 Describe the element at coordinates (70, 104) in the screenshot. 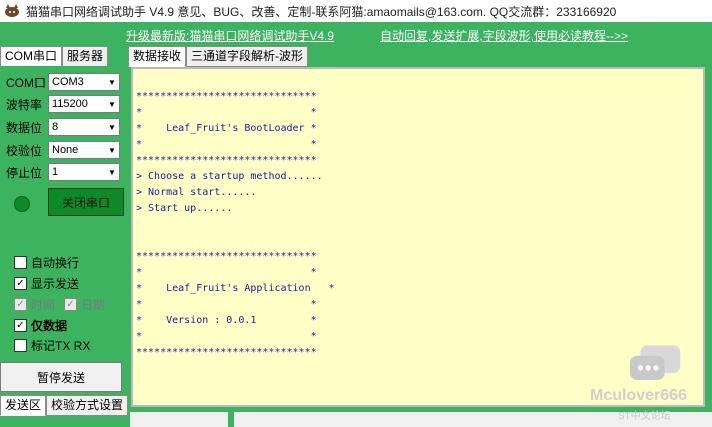

I see `baud-rate-value: 115200` at that location.